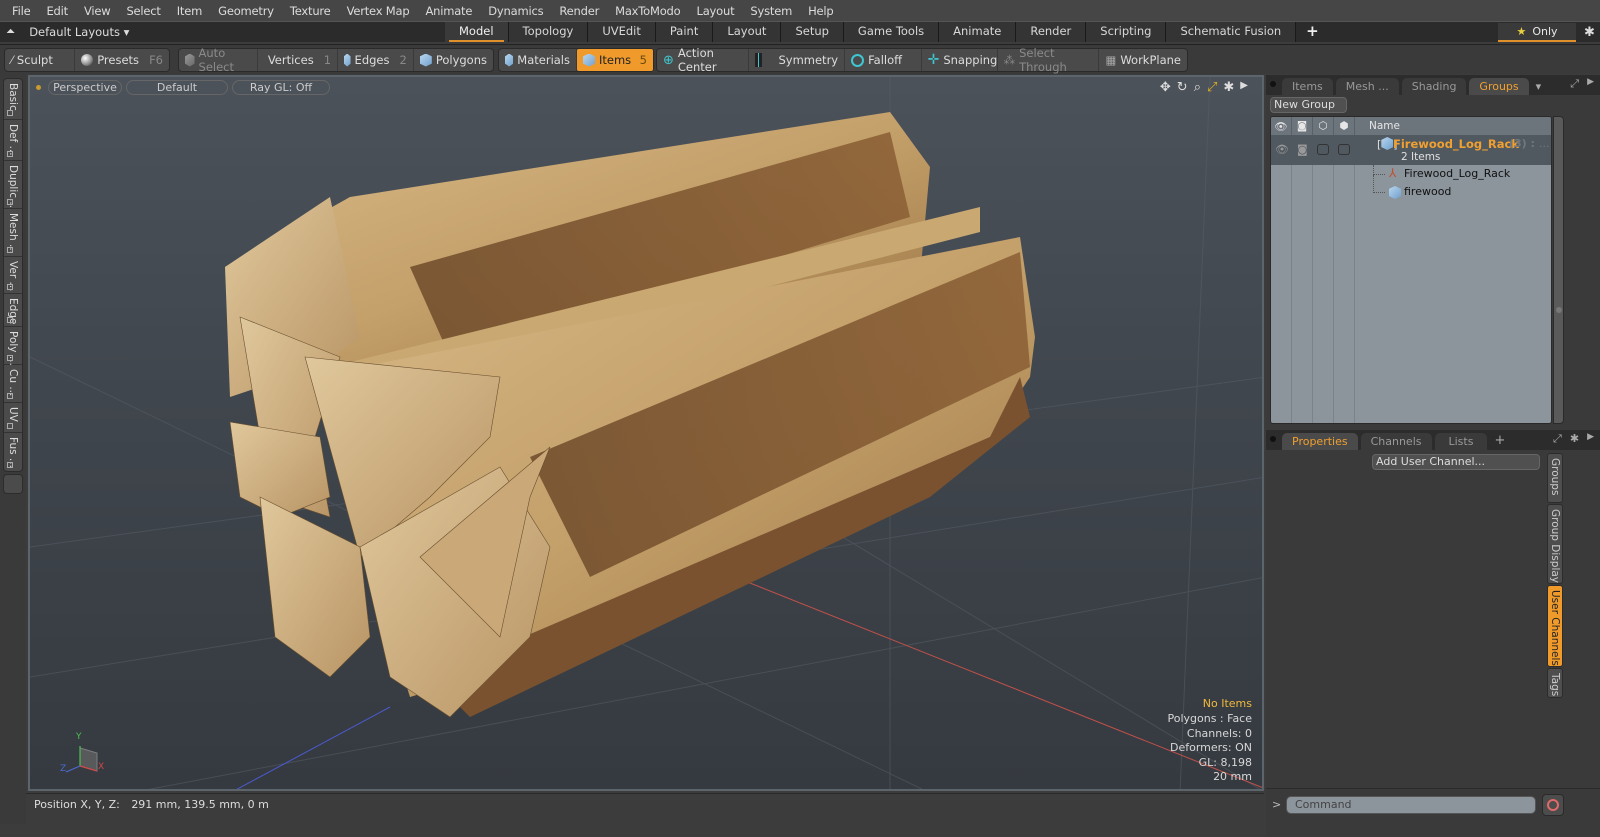  I want to click on menu-dynamics: Dynamics, so click(515, 11).